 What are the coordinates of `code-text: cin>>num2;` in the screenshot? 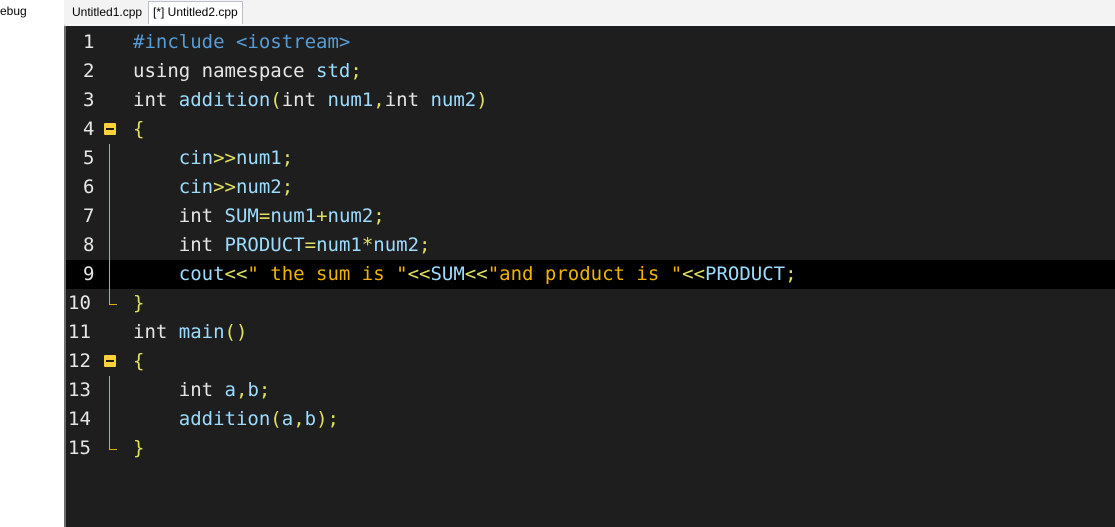 It's located at (213, 187).